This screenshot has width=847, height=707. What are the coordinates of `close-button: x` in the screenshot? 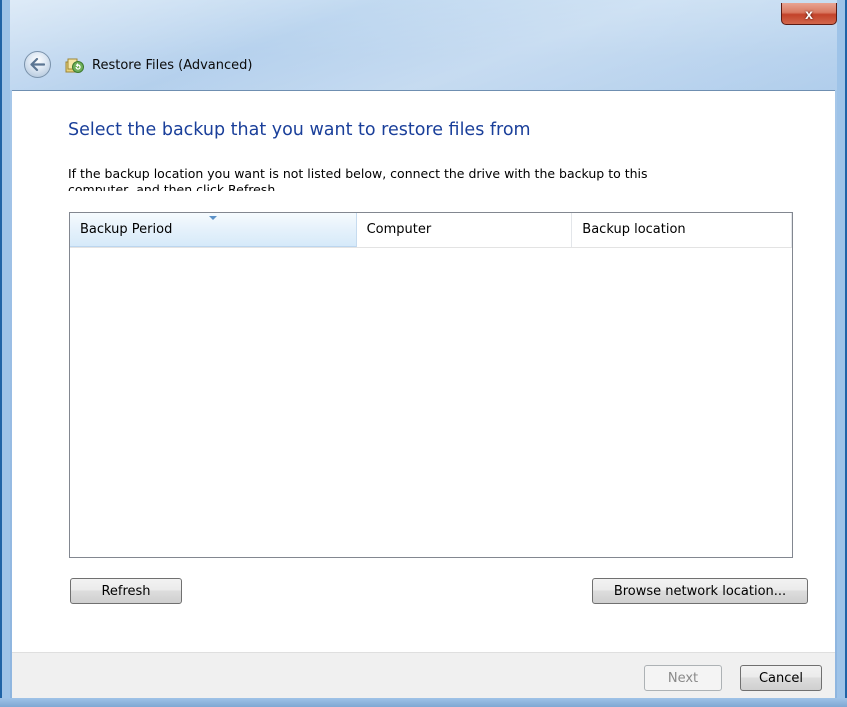 It's located at (809, 14).